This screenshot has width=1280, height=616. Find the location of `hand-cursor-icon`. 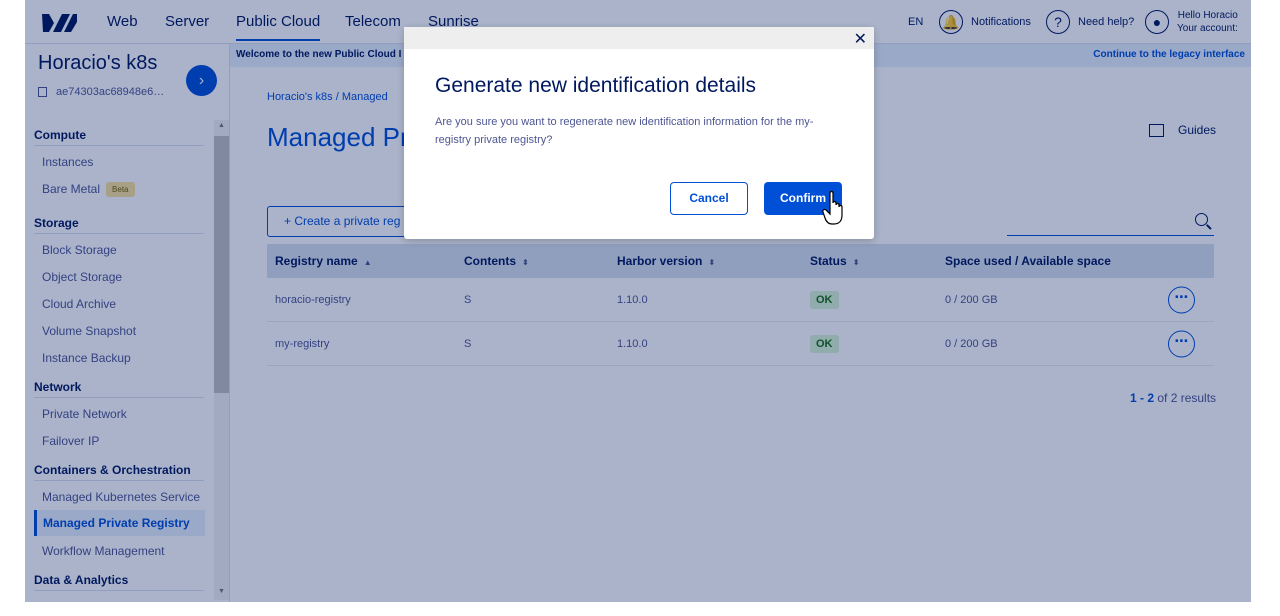

hand-cursor-icon is located at coordinates (832, 207).